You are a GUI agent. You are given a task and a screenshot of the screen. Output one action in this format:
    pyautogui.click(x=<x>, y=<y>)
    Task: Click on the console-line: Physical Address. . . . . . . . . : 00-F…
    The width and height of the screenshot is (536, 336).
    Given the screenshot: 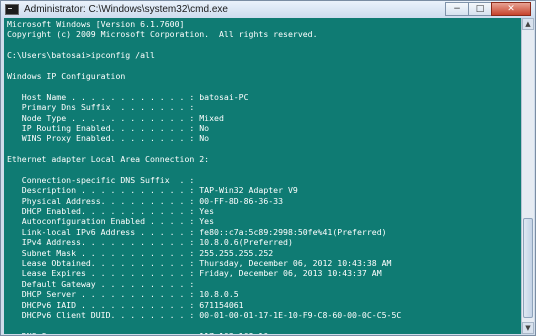 What is the action you would take?
    pyautogui.click(x=145, y=200)
    